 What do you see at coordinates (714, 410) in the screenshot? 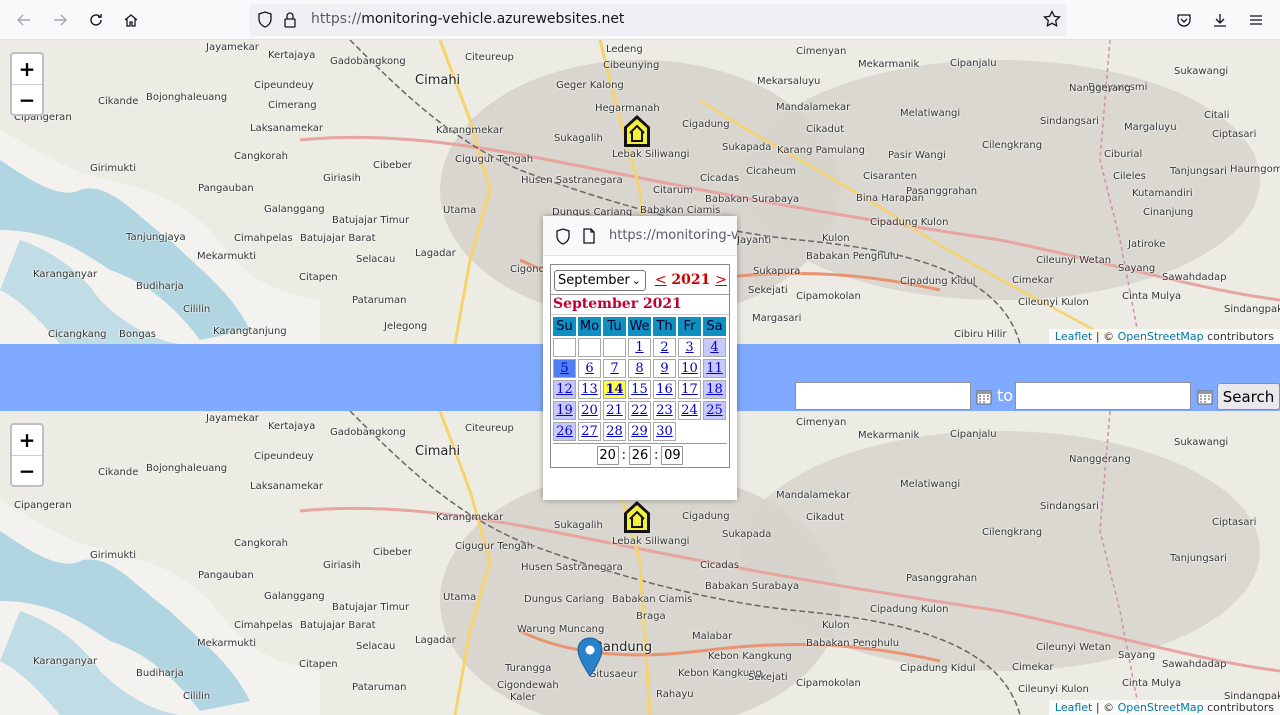
I see `day-cell: 25` at bounding box center [714, 410].